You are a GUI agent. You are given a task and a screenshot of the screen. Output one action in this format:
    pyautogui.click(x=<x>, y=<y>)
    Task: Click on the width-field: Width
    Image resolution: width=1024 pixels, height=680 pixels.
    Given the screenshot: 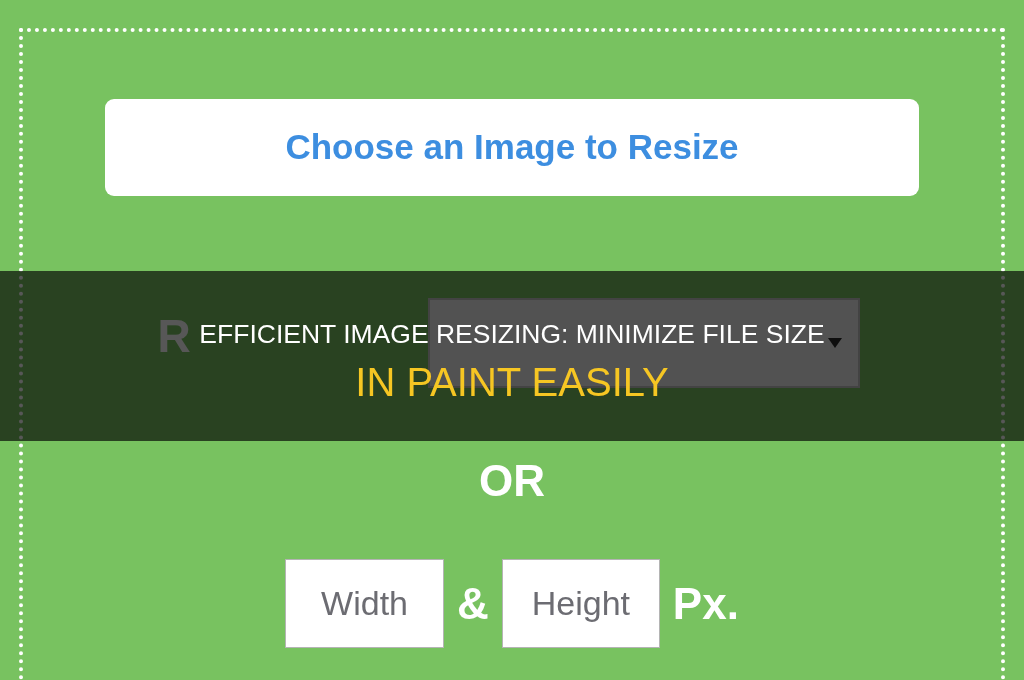 What is the action you would take?
    pyautogui.click(x=365, y=603)
    